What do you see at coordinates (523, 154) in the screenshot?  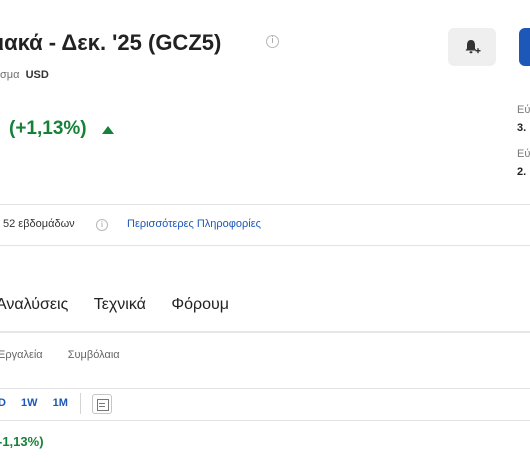 I see `side-stat-label-2: Εύ` at bounding box center [523, 154].